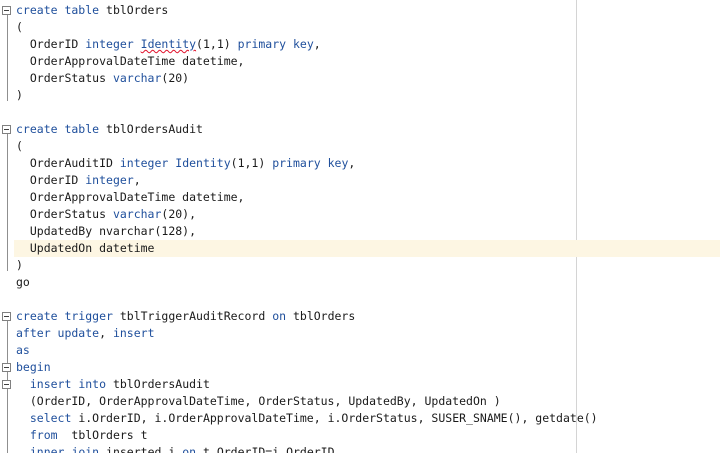 The width and height of the screenshot is (720, 453). Describe the element at coordinates (102, 435) in the screenshot. I see `code-text: tblOrders t` at that location.